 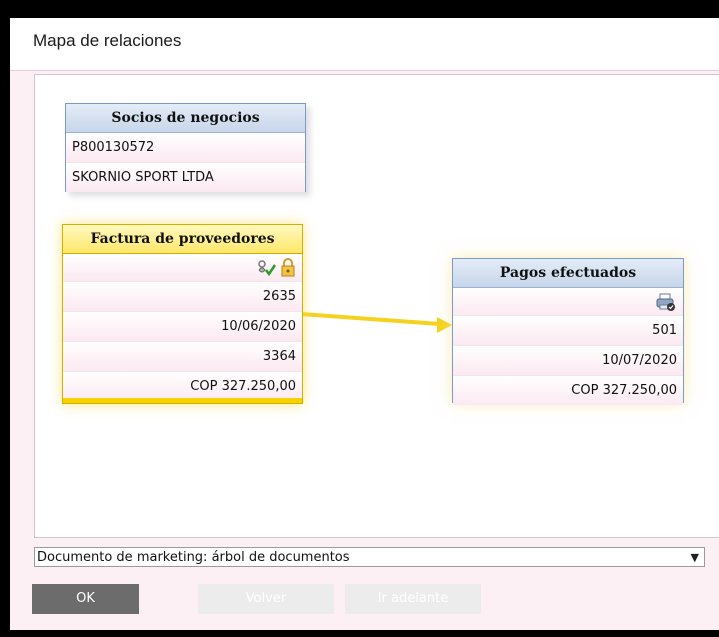 I want to click on lock-icon, so click(x=288, y=266).